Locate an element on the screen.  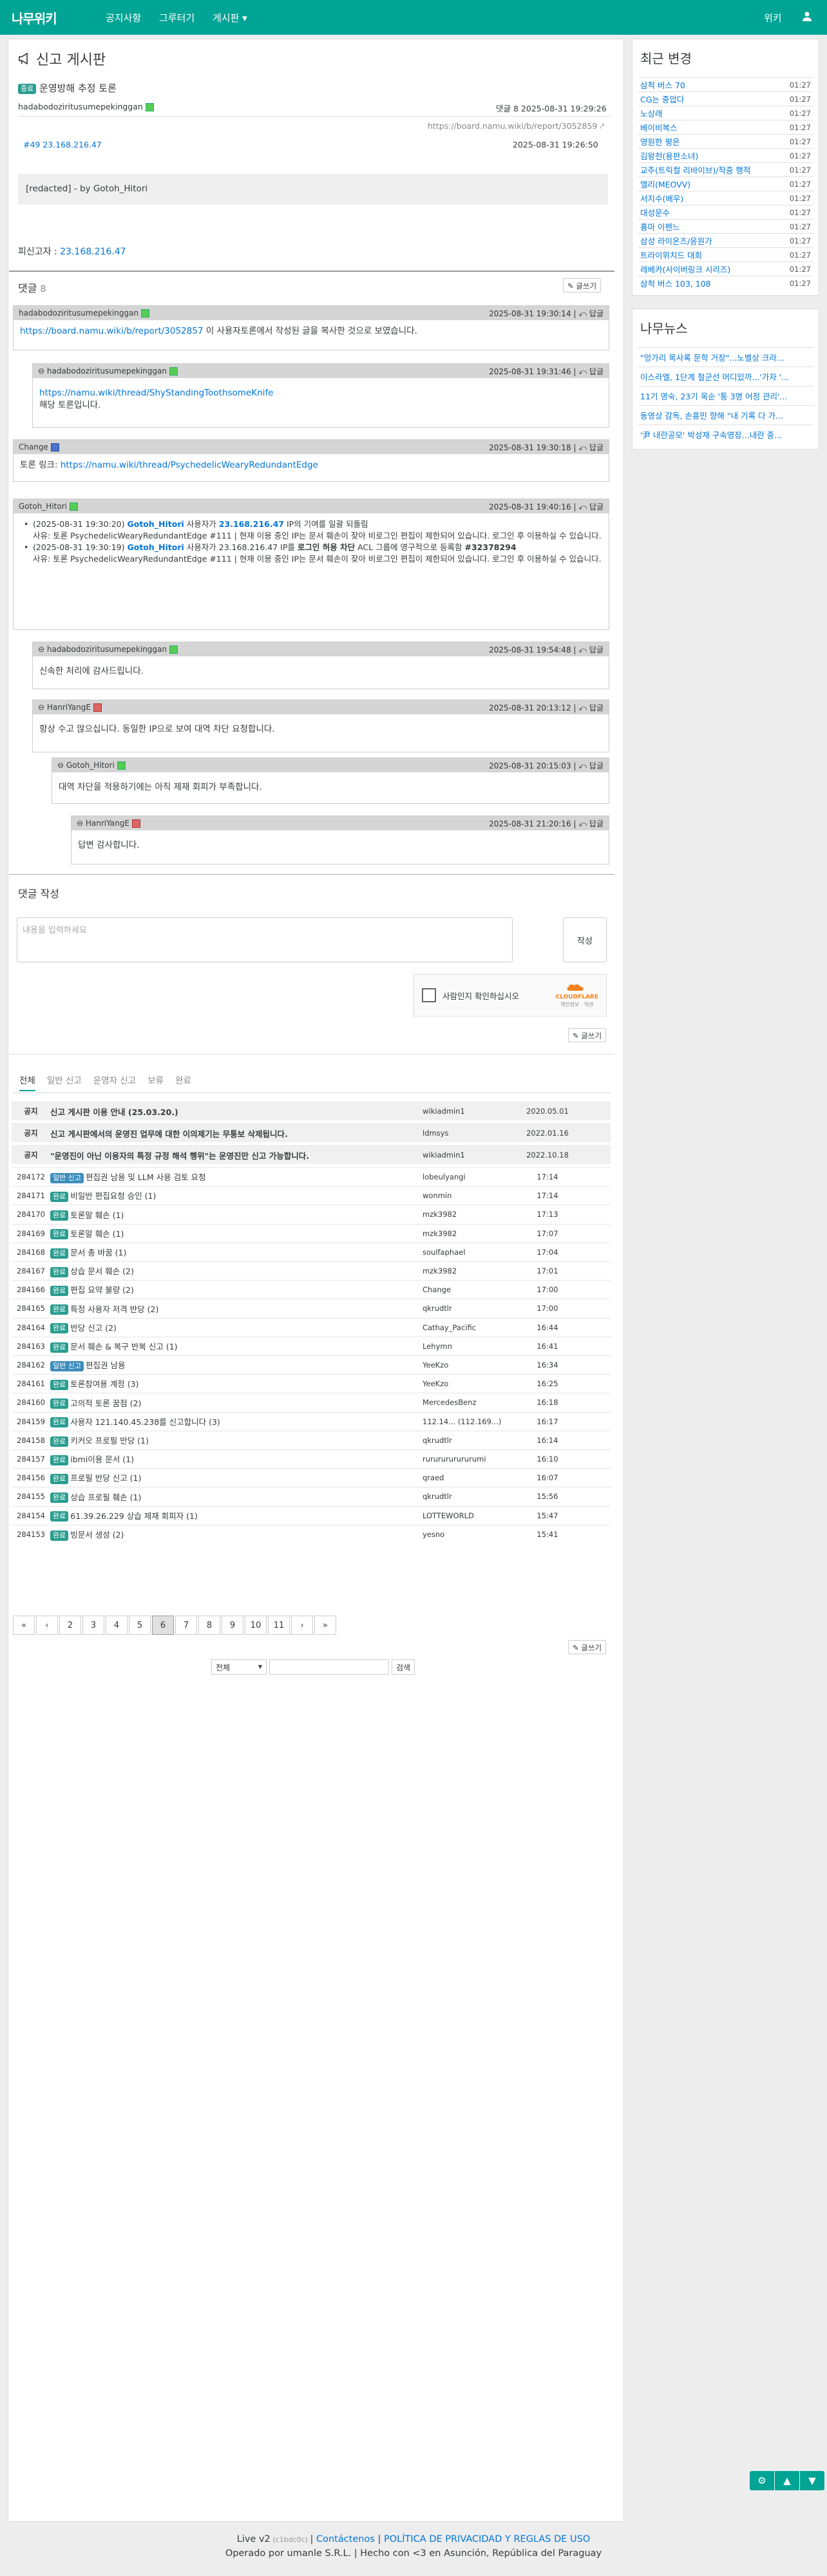
nav-wiki: 위키 is located at coordinates (773, 17).